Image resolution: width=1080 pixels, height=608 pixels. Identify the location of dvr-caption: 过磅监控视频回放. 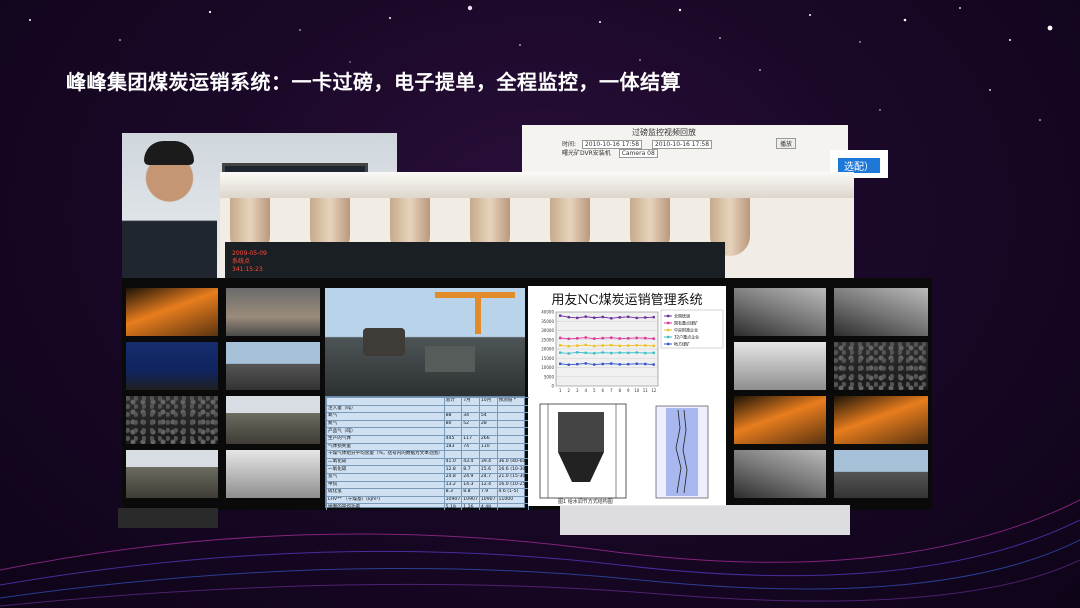
(664, 132).